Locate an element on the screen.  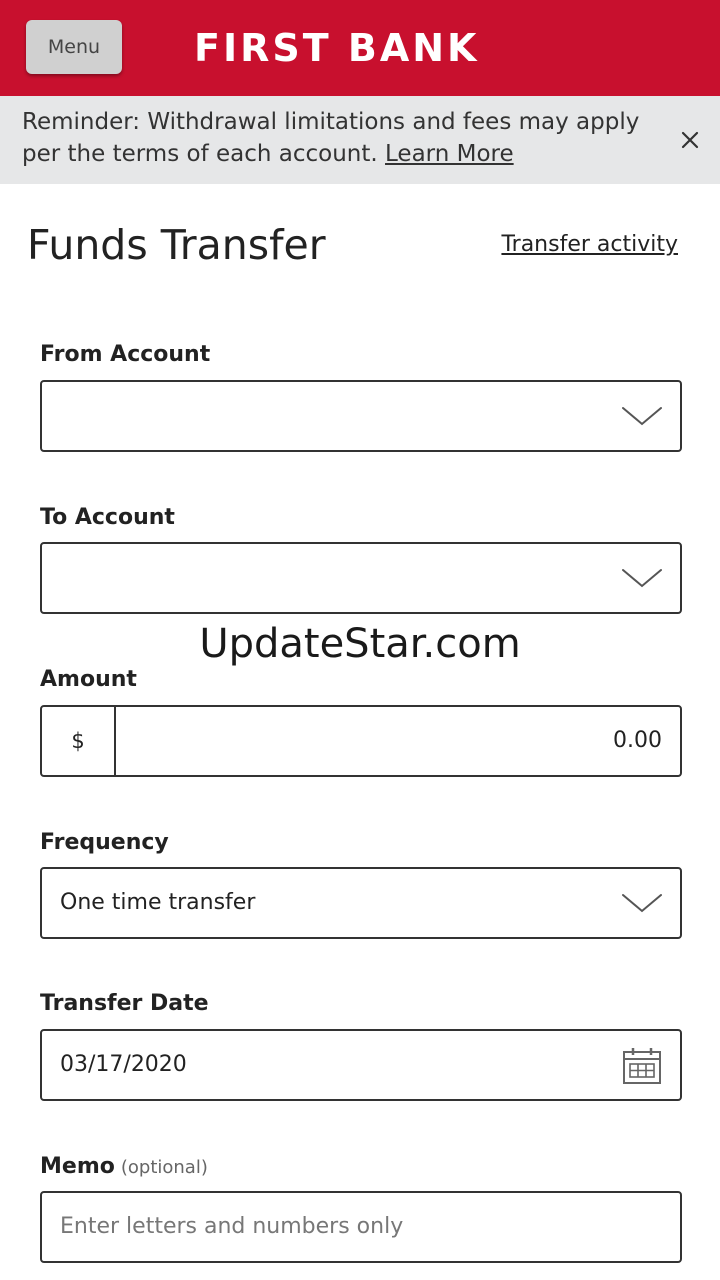
app-header: Menu FIRST BANK is located at coordinates (360, 48).